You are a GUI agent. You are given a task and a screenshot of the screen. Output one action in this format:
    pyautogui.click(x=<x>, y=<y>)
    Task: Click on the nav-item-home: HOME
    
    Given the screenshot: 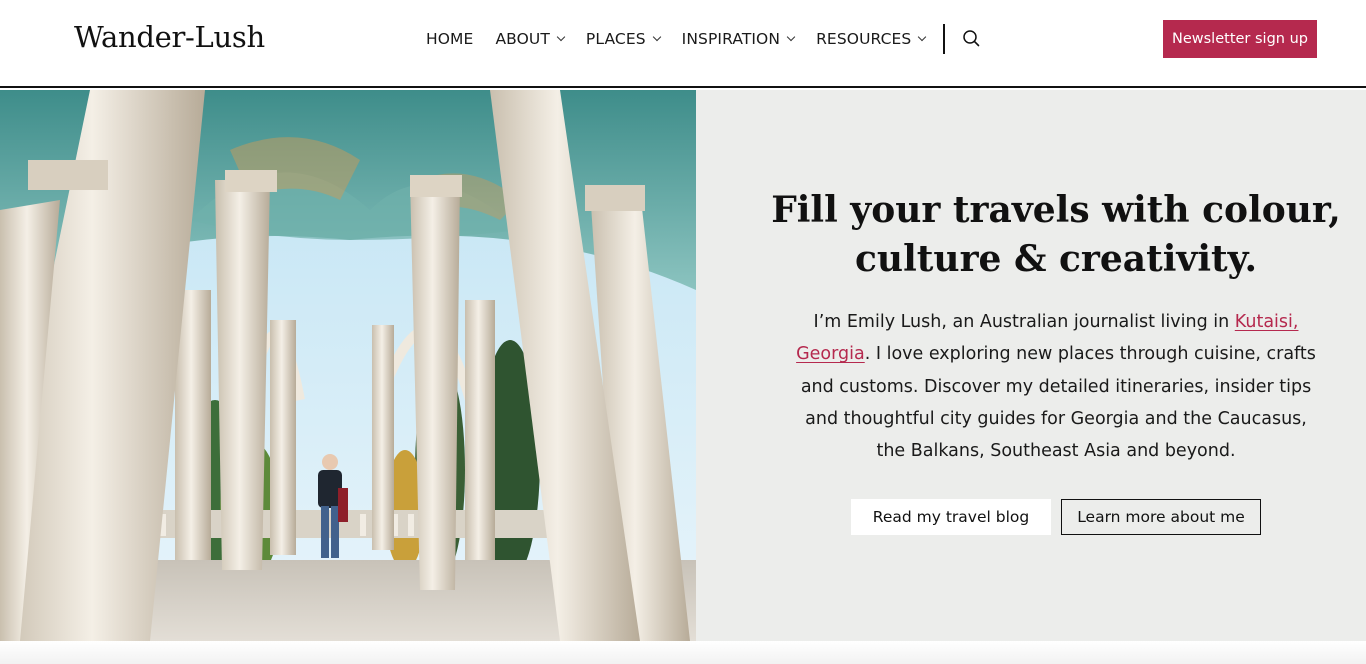 What is the action you would take?
    pyautogui.click(x=449, y=39)
    